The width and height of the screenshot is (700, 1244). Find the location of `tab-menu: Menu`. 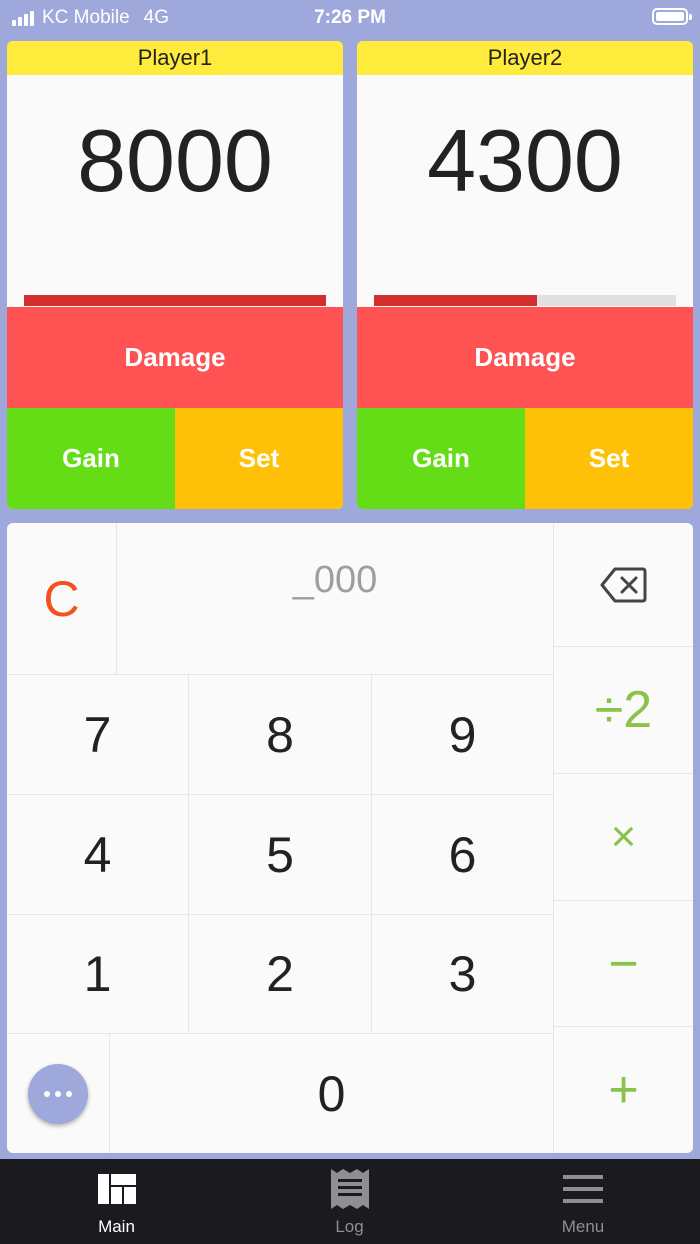

tab-menu: Menu is located at coordinates (583, 1201).